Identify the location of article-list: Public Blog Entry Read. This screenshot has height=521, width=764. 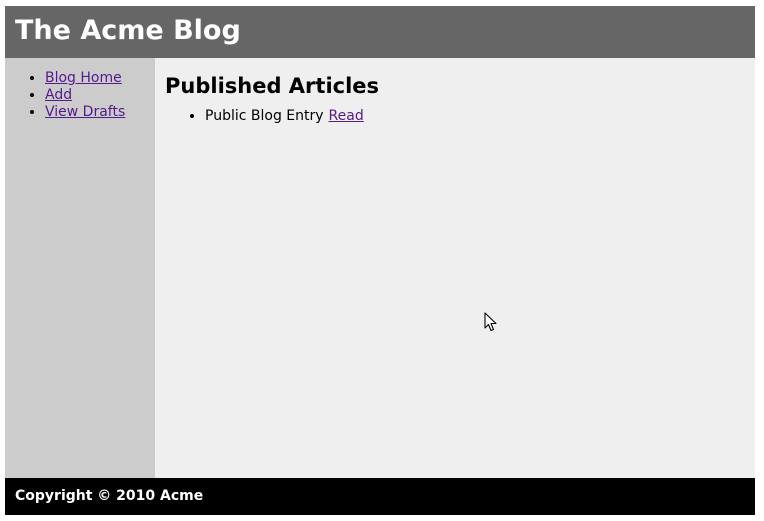
(259, 116).